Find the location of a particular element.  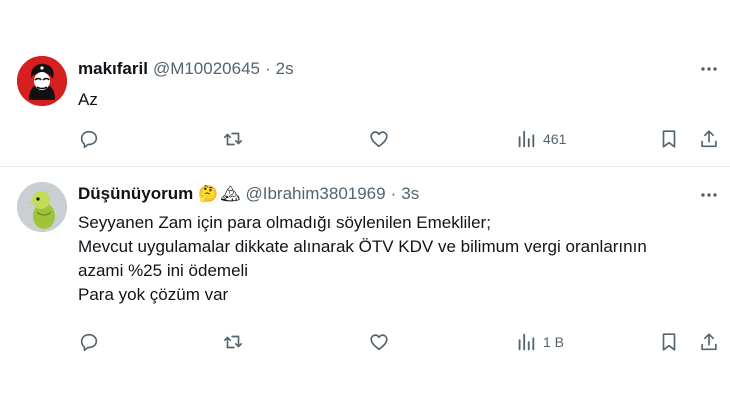

mountain-emoji-icon: 🏔 is located at coordinates (230, 194).